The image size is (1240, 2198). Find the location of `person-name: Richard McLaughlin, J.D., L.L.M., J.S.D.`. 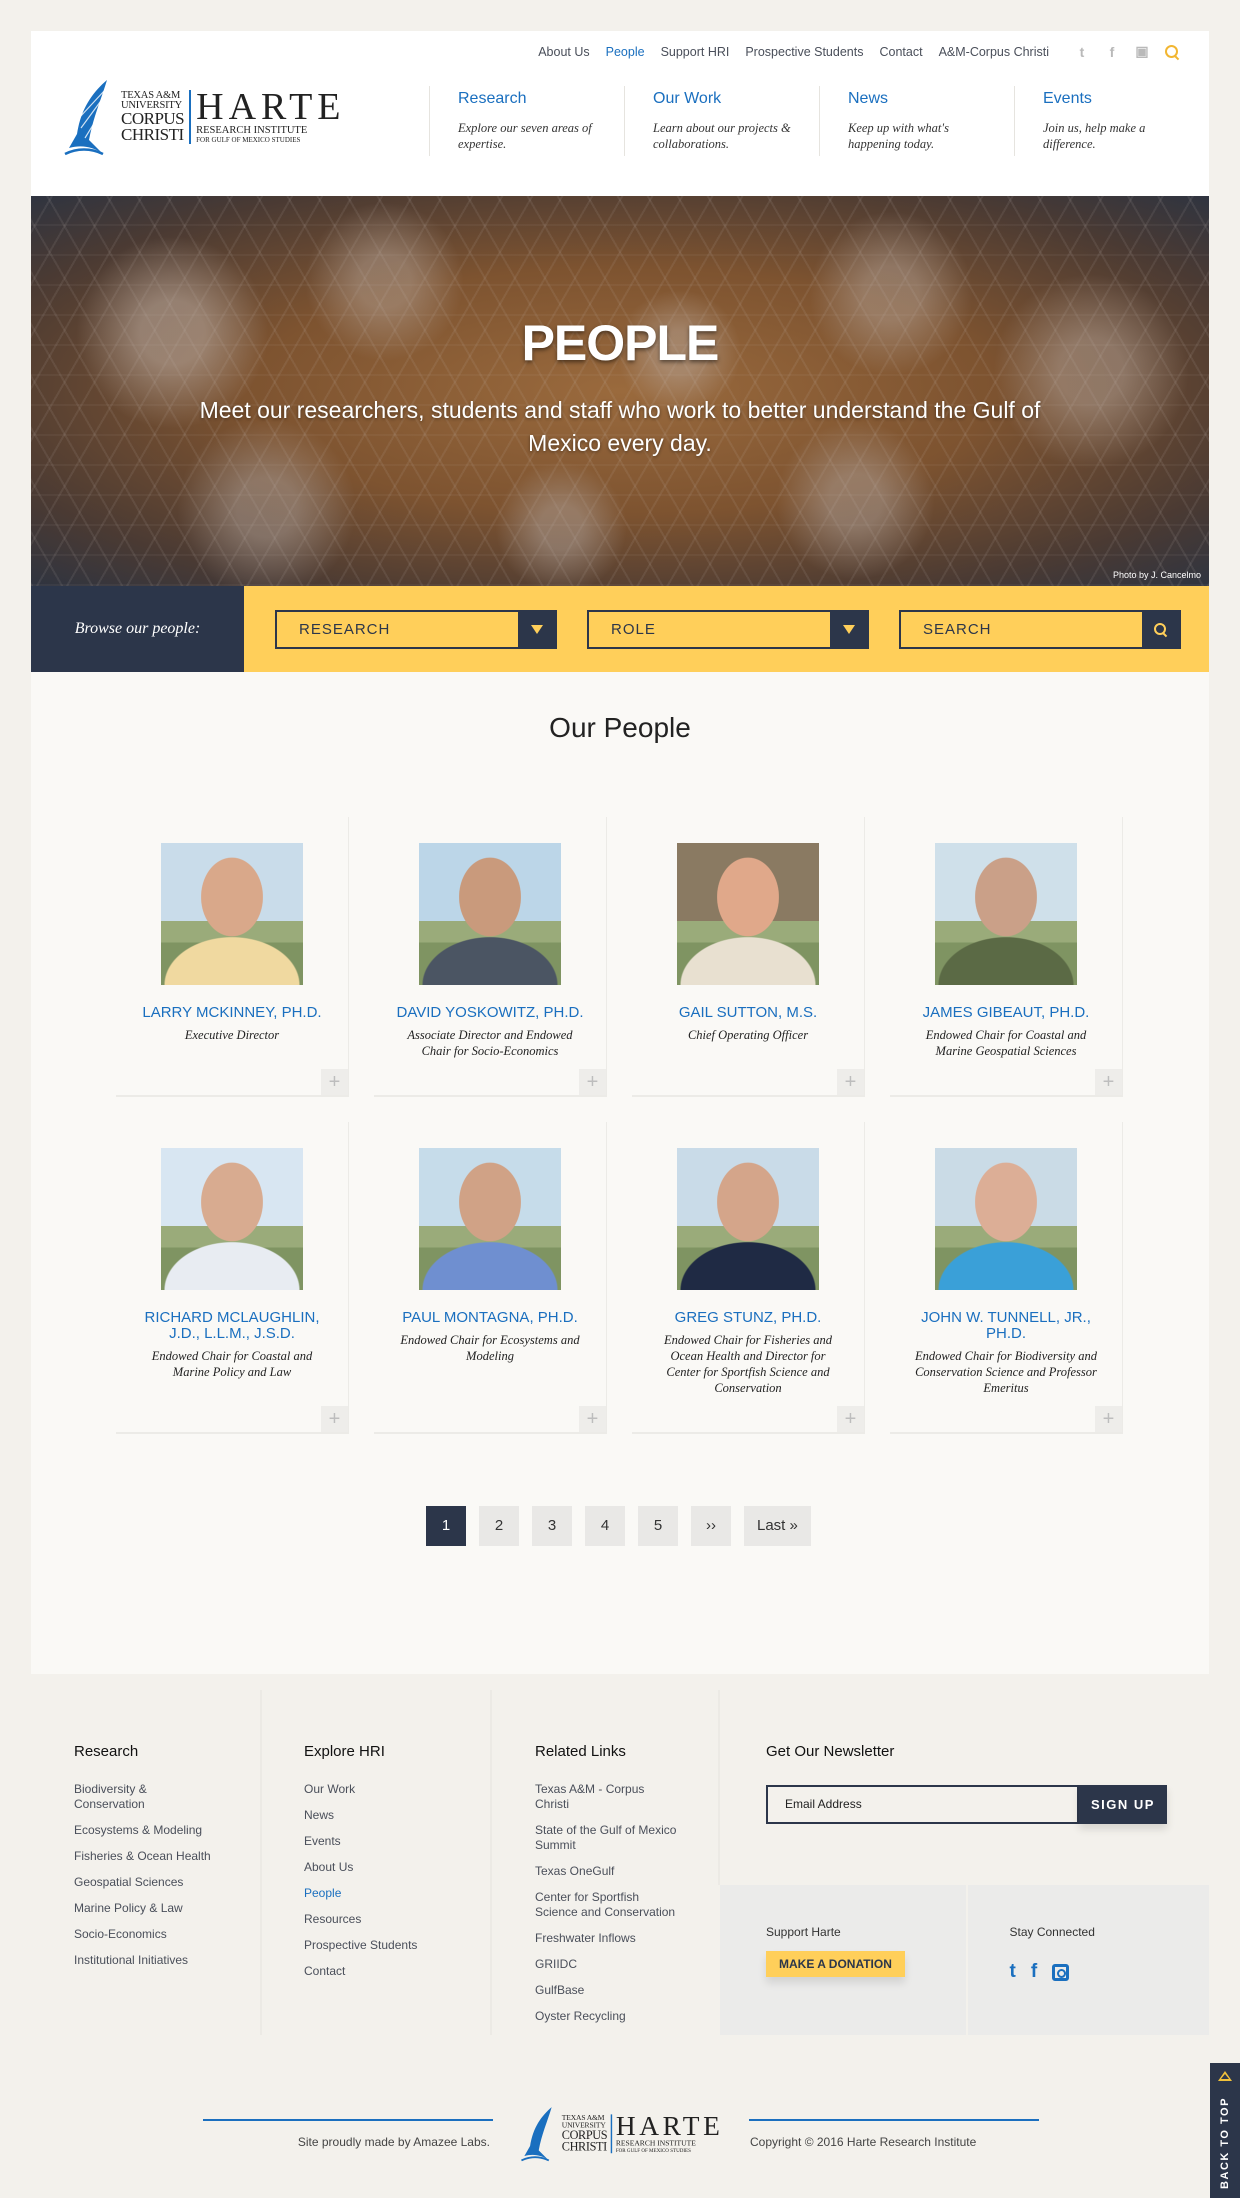

person-name: Richard McLaughlin, J.D., L.L.M., J.S.D. is located at coordinates (232, 1326).